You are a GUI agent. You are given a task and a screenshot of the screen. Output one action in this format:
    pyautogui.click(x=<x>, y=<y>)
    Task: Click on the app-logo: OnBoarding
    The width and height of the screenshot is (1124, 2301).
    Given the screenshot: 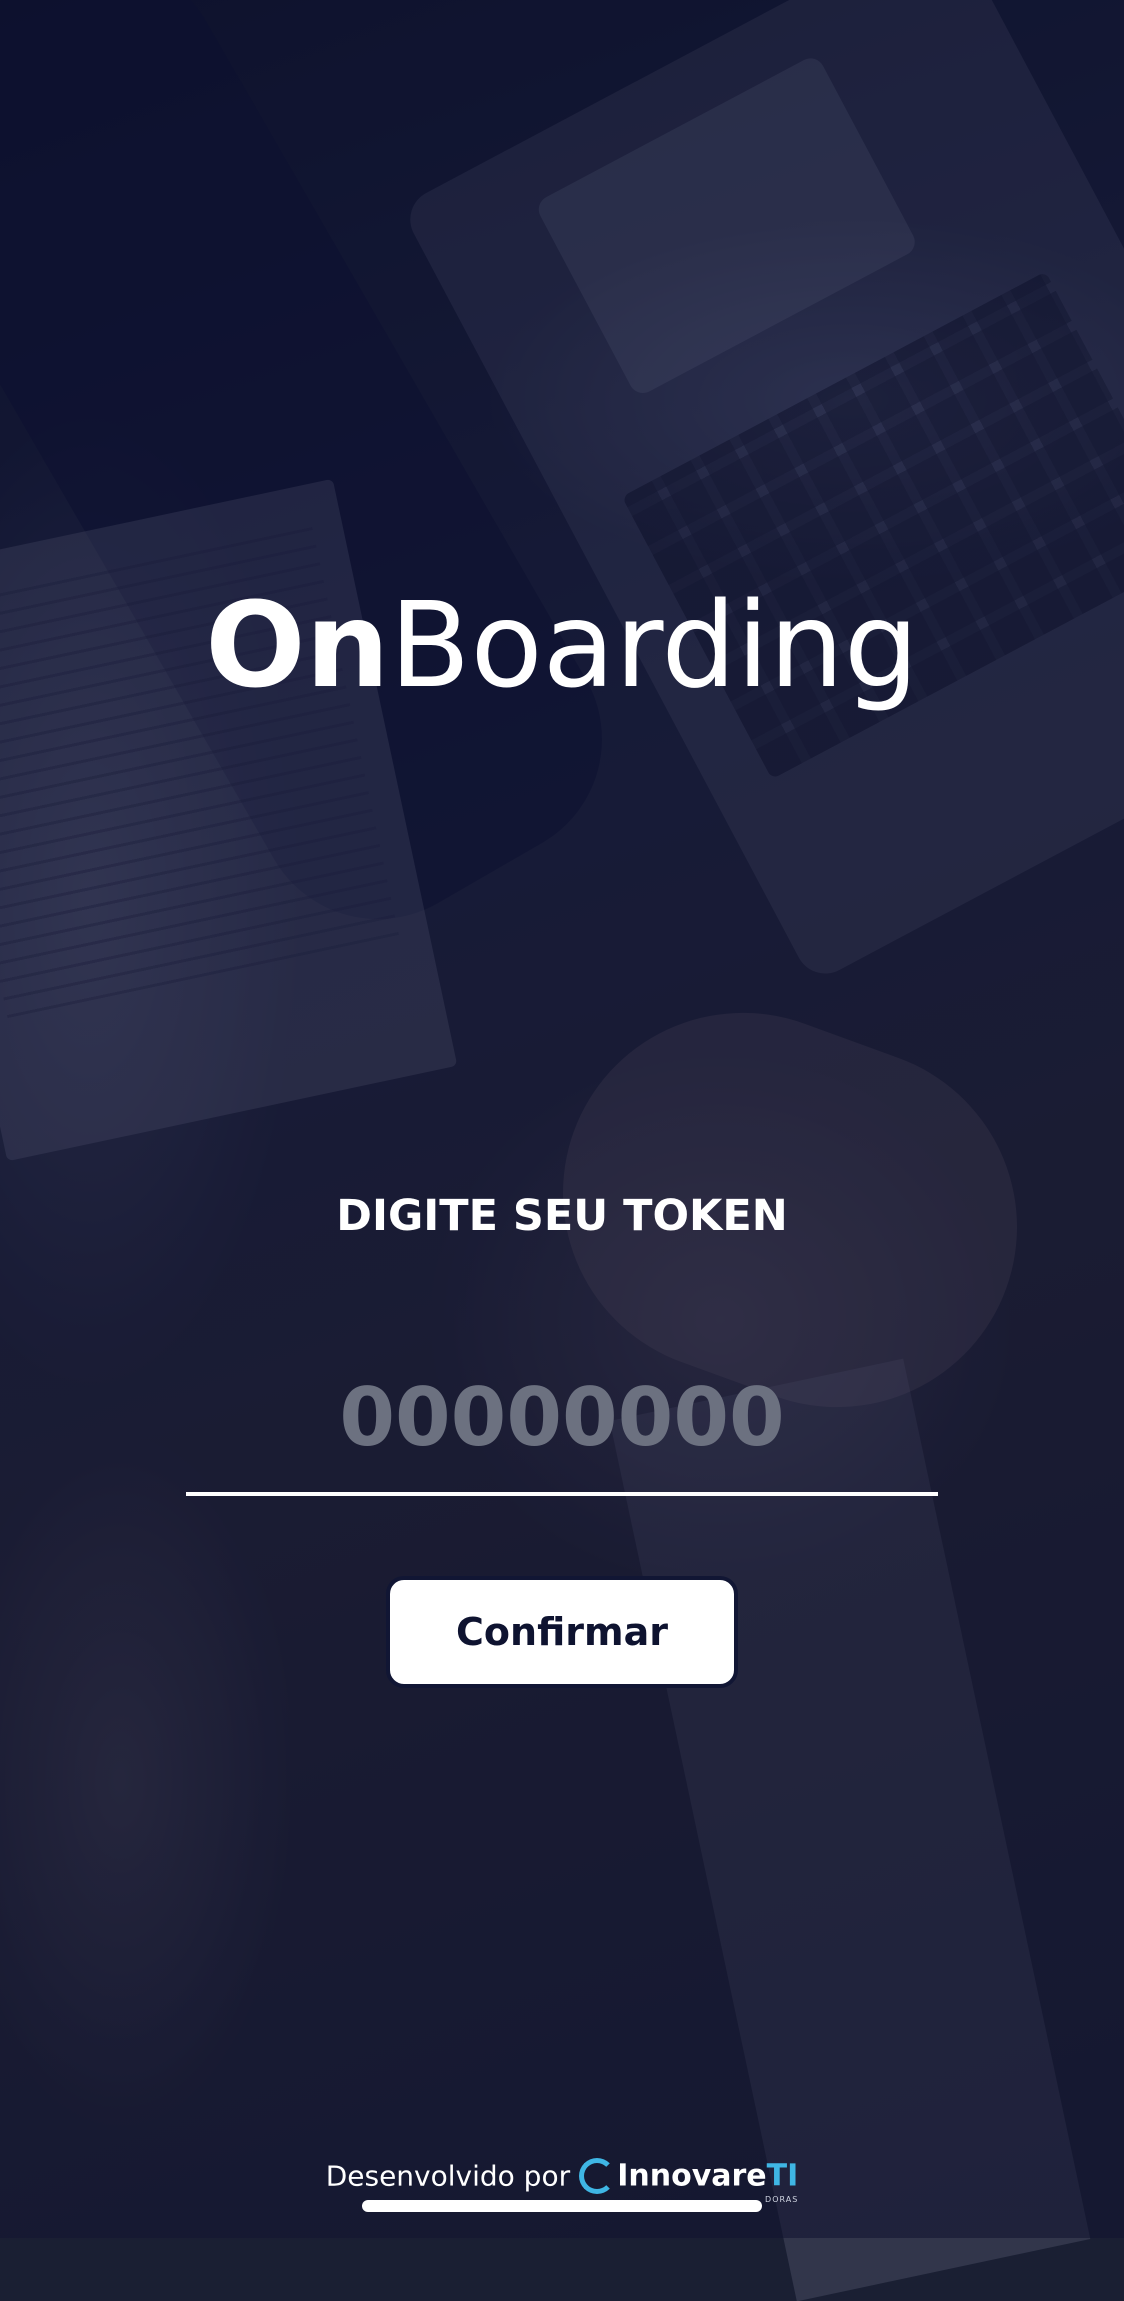 What is the action you would take?
    pyautogui.click(x=562, y=645)
    